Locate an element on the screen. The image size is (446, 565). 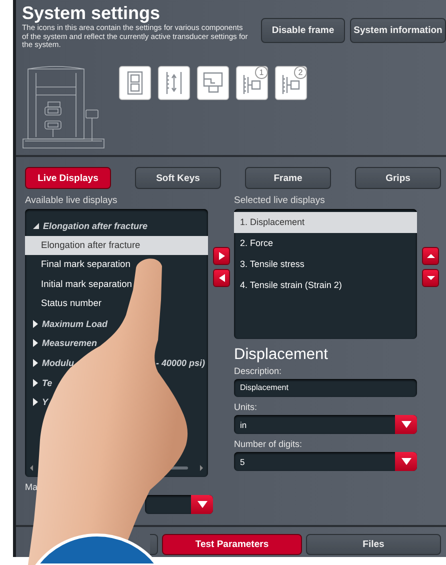
field-label: Ma is located at coordinates (32, 488).